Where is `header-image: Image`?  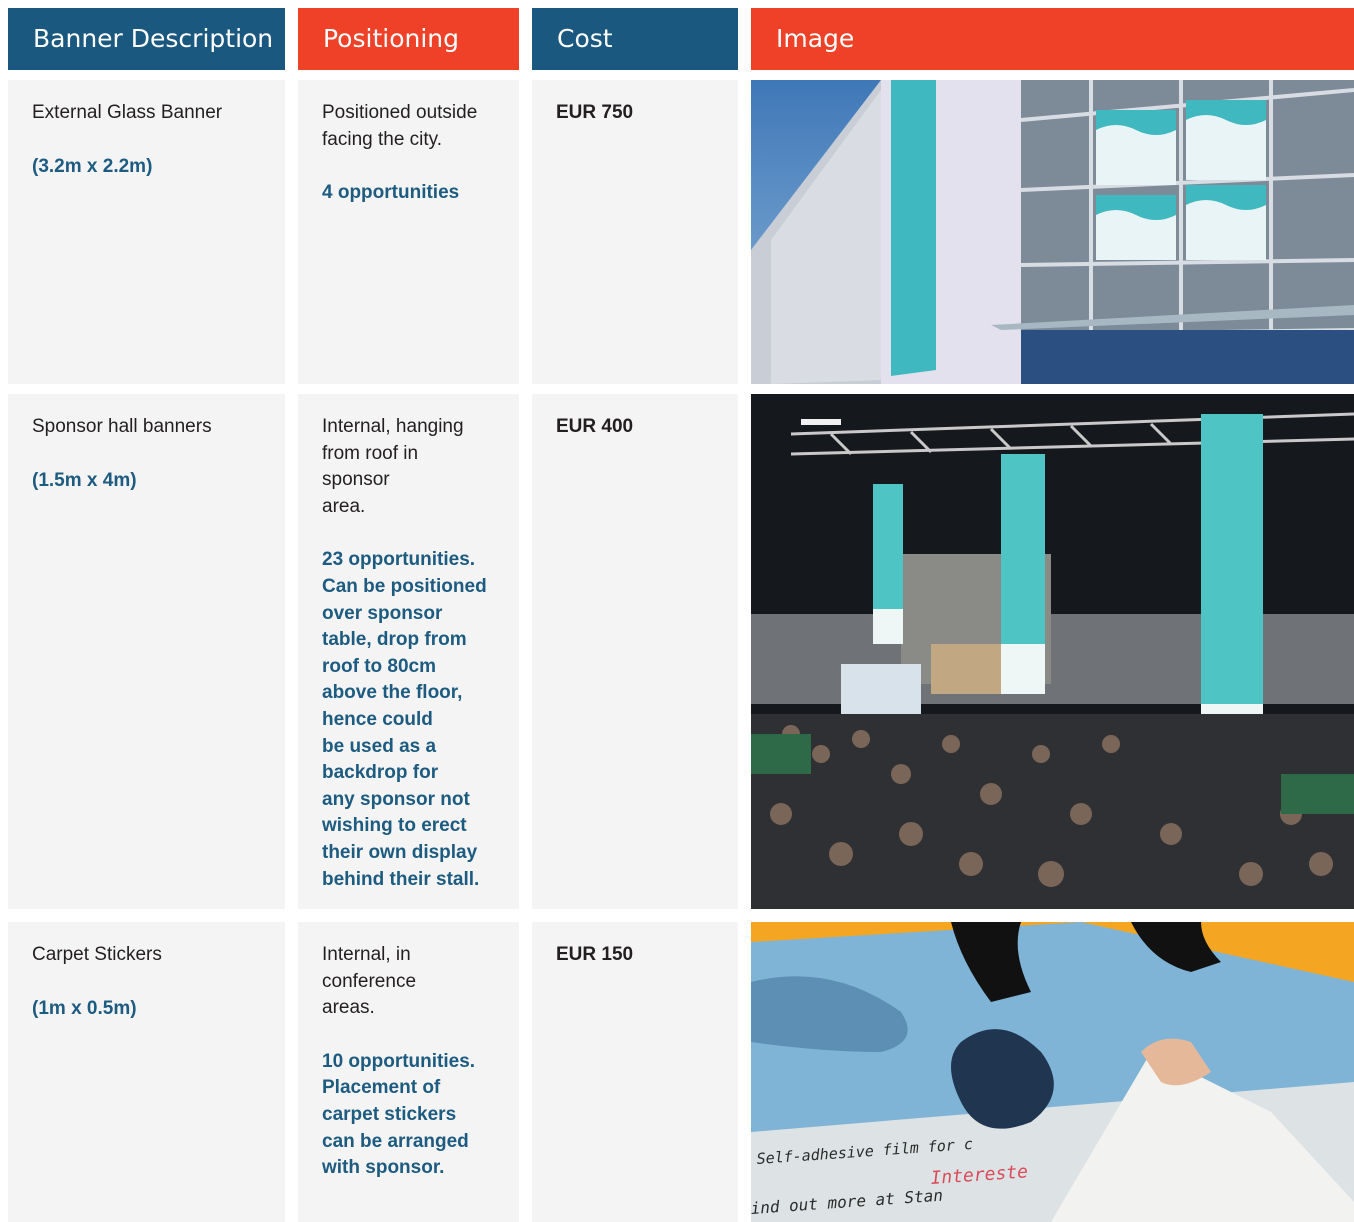 header-image: Image is located at coordinates (1052, 39).